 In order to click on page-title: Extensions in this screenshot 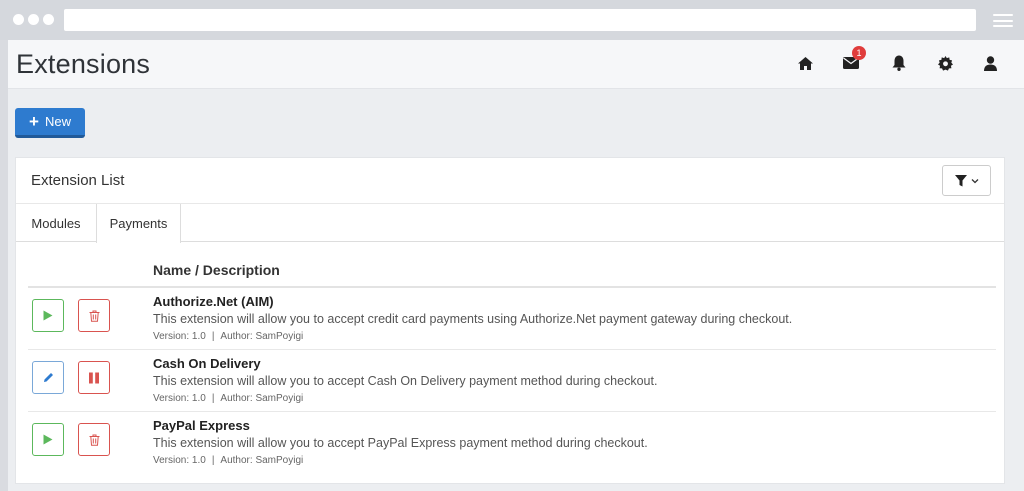, I will do `click(83, 64)`.